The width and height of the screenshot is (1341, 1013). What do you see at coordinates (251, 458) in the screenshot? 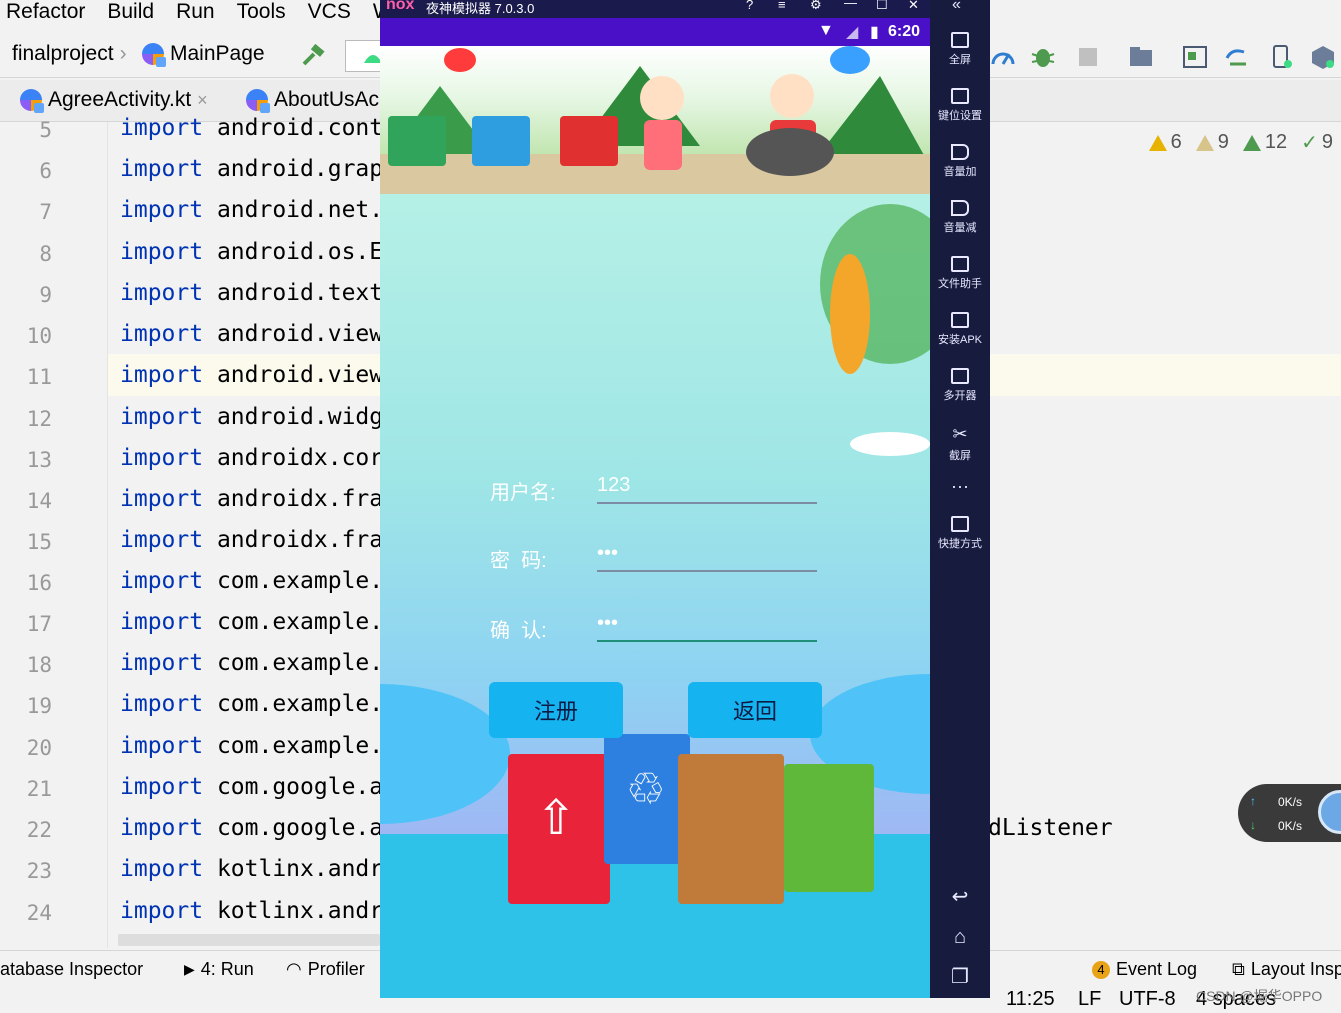
I see `code-line: import androidx.cor` at bounding box center [251, 458].